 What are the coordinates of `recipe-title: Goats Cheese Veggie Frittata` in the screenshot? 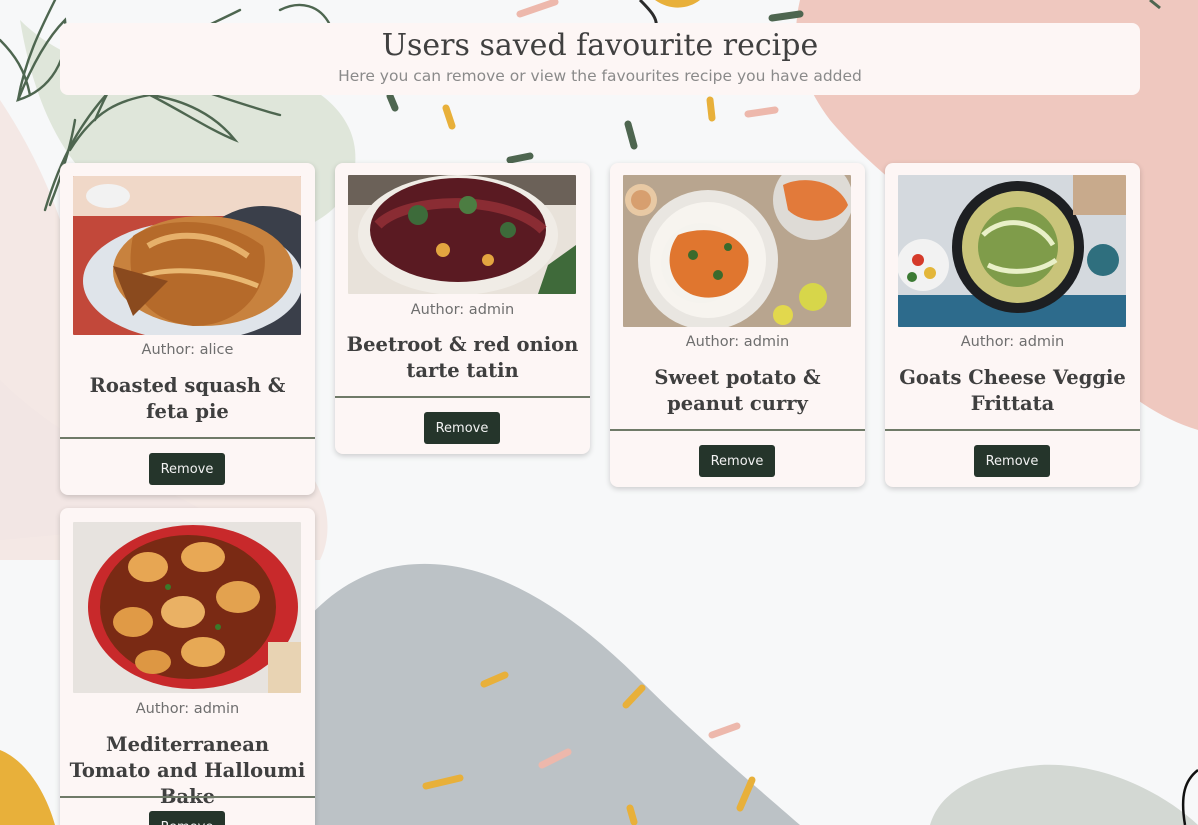 It's located at (1012, 391).